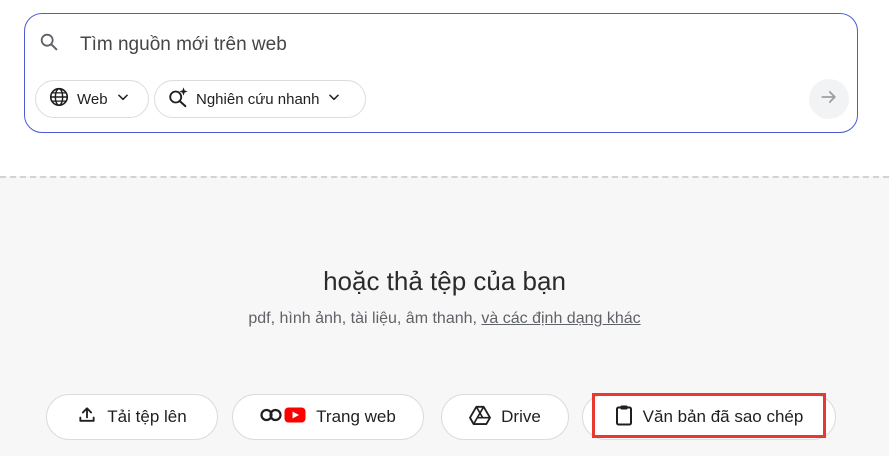  I want to click on upload-files-label: Tải tệp lên, so click(147, 416).